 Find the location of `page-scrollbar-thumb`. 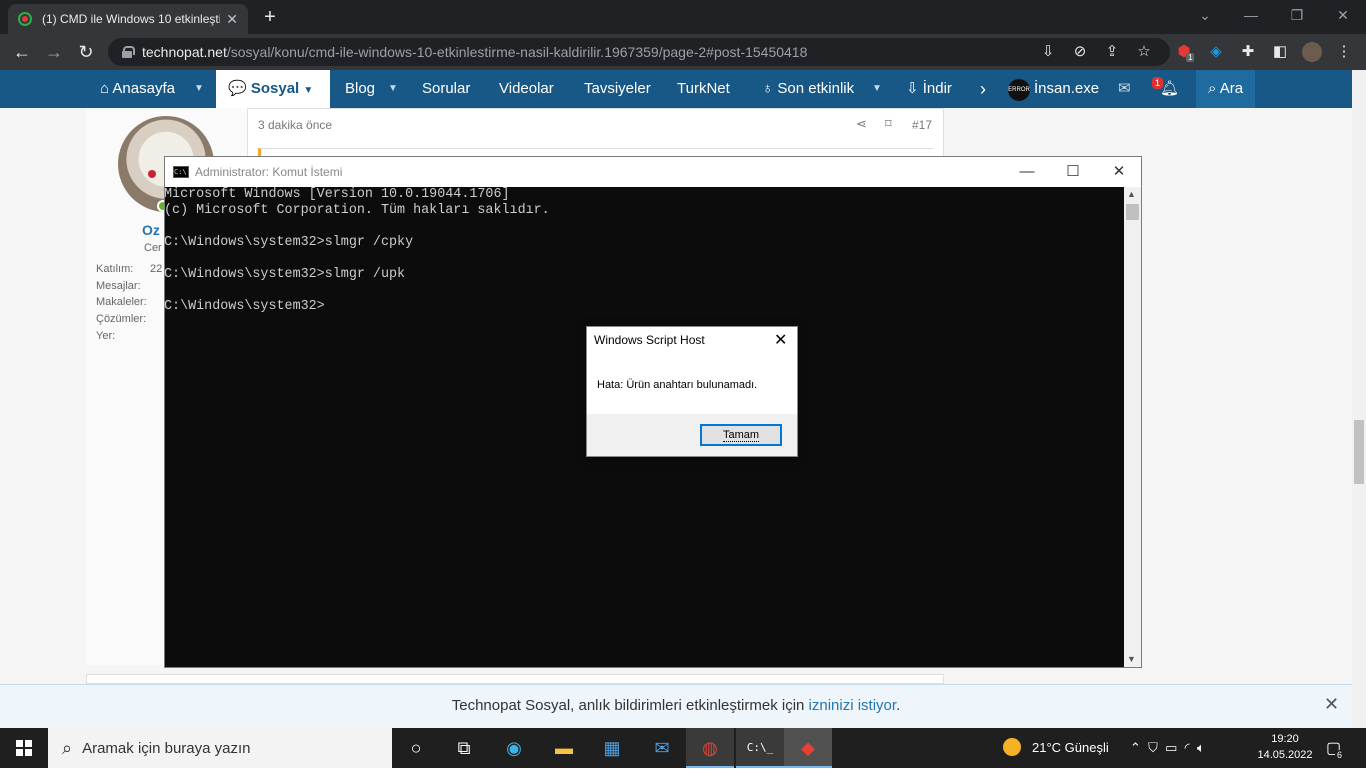

page-scrollbar-thumb is located at coordinates (1359, 452).